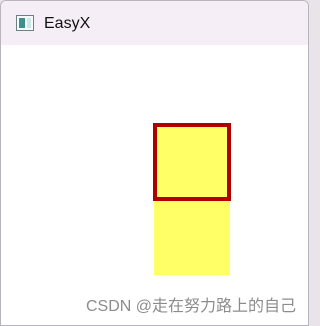 Image resolution: width=320 pixels, height=326 pixels. What do you see at coordinates (190, 306) in the screenshot?
I see `csdn-watermark: CSDN @走在努力路上的自己` at bounding box center [190, 306].